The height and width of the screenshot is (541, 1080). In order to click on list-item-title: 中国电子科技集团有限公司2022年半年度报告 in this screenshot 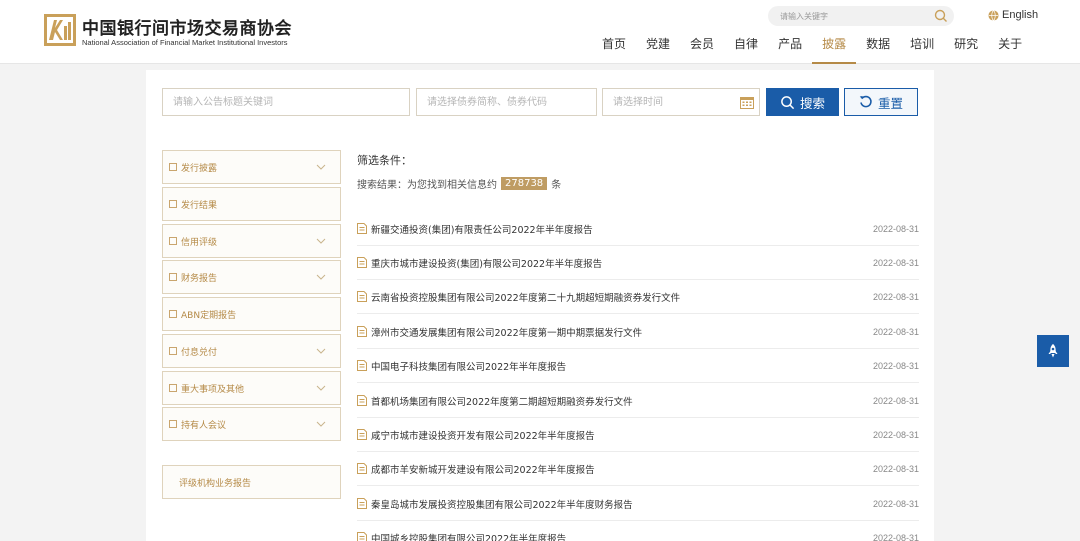, I will do `click(617, 366)`.